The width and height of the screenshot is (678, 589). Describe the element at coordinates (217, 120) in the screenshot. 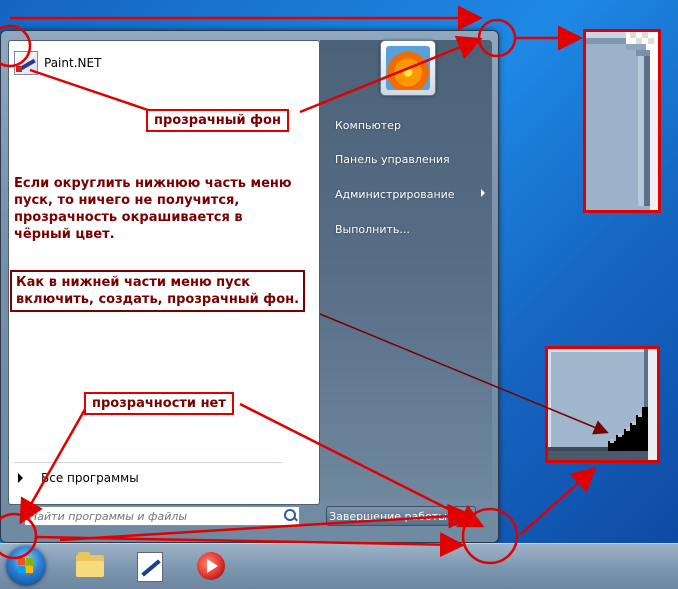

I see `annotation-transparent-bg: прозрачный фон` at that location.